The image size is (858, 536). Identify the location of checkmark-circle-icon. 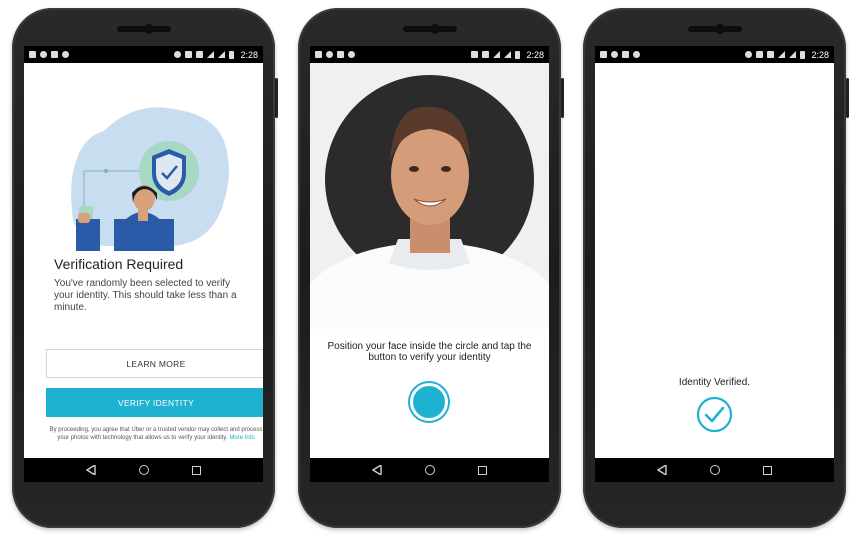
(714, 414).